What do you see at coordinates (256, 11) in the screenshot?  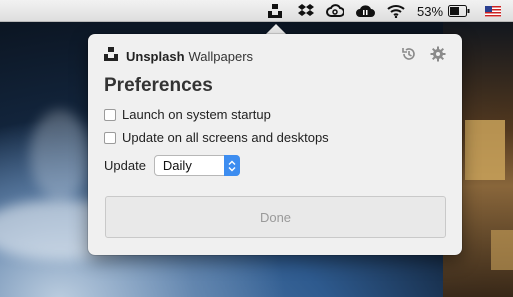 I see `menu-bar: 53%` at bounding box center [256, 11].